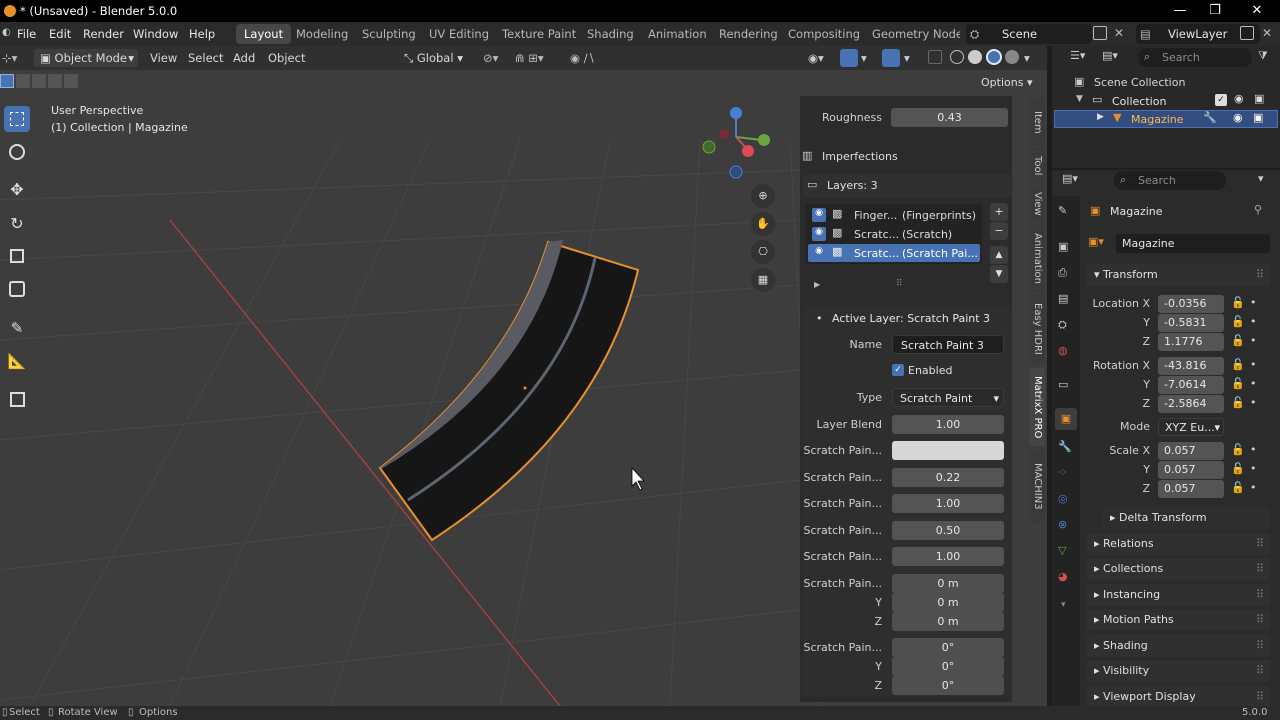 The image size is (1280, 720). I want to click on add-layer-button: +, so click(999, 212).